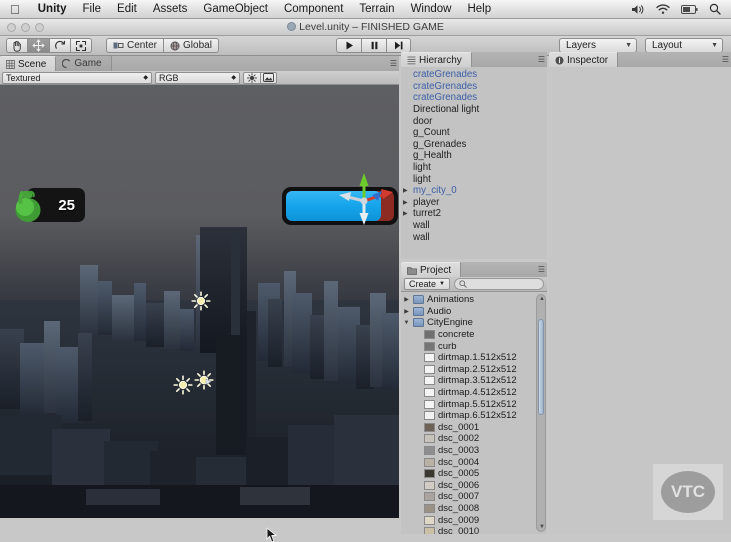 This screenshot has width=731, height=542. I want to click on project-item: dirtmap.5.512x512, so click(474, 404).